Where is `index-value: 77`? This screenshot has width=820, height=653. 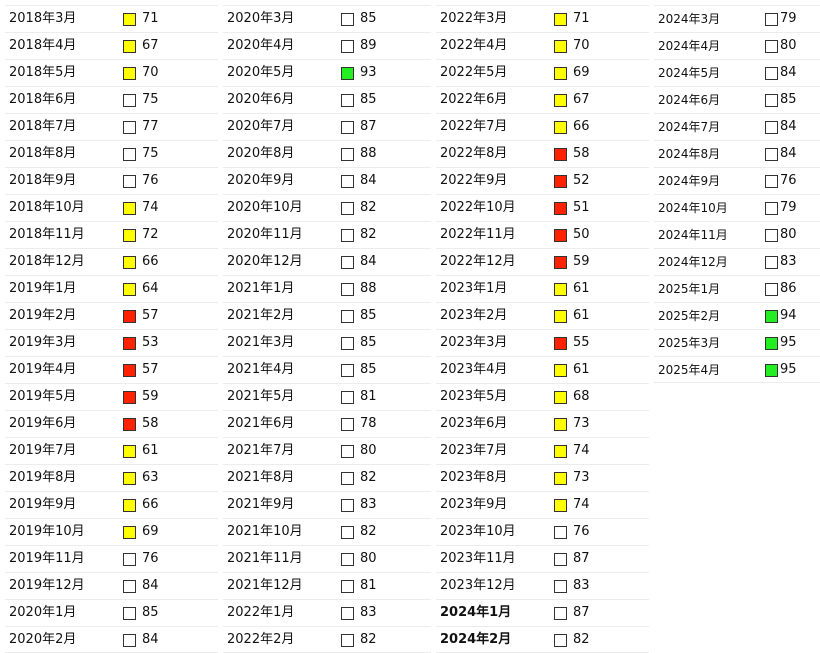 index-value: 77 is located at coordinates (150, 126).